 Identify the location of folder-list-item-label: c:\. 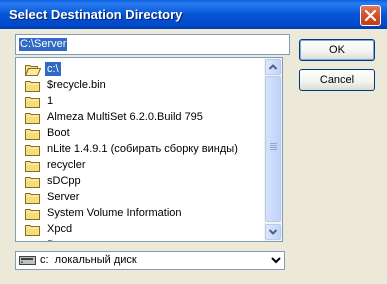
(53, 69).